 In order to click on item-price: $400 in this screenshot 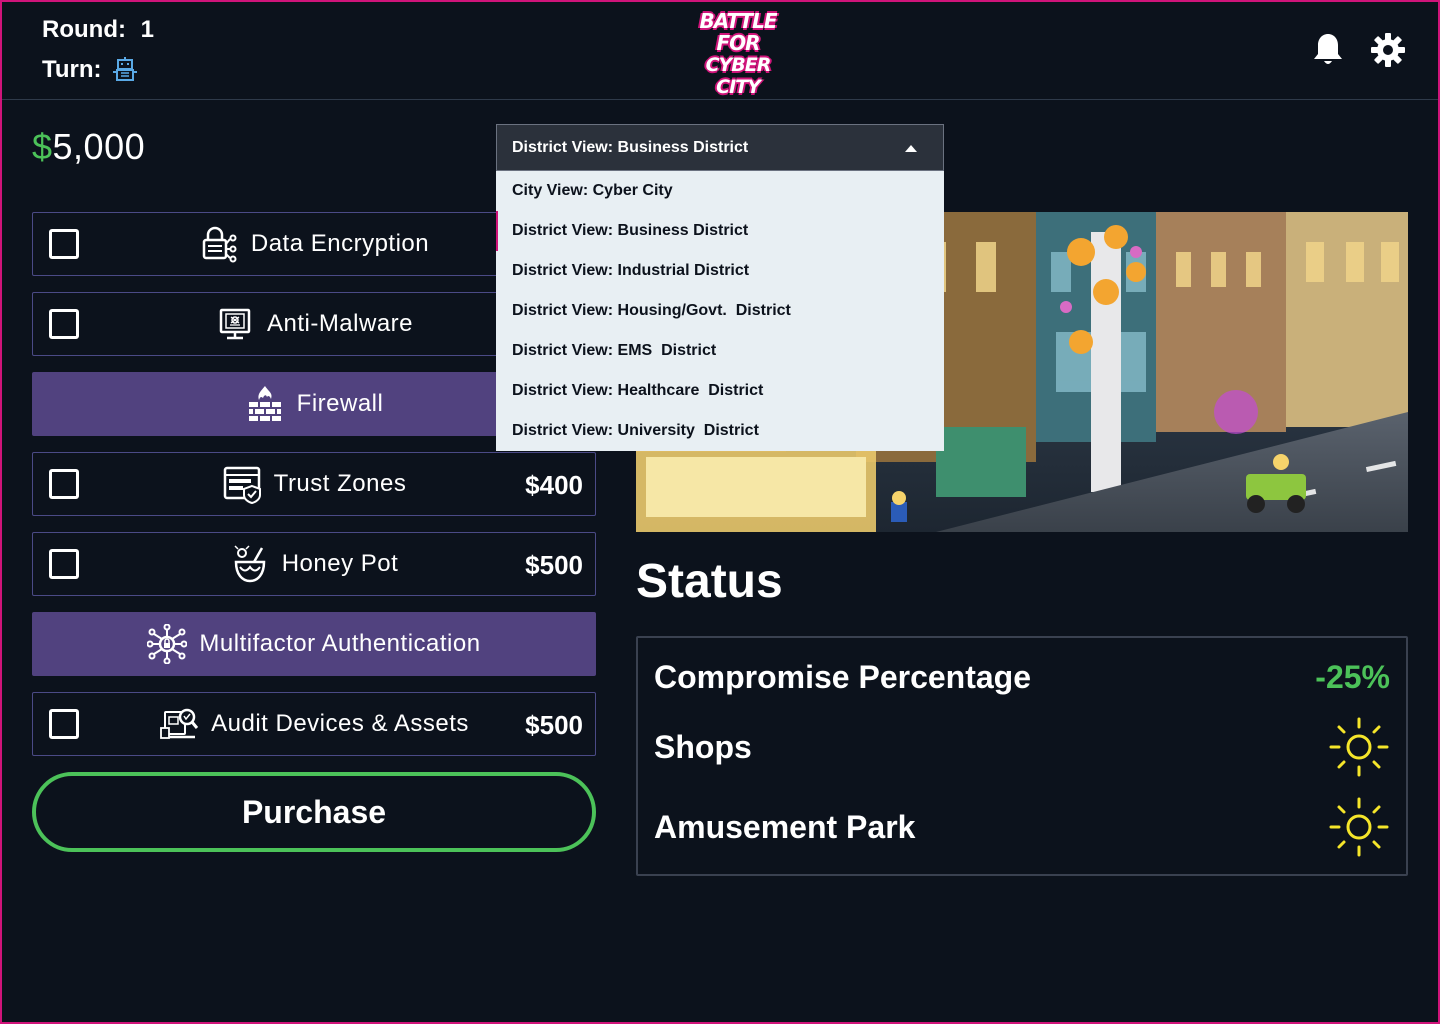, I will do `click(554, 485)`.